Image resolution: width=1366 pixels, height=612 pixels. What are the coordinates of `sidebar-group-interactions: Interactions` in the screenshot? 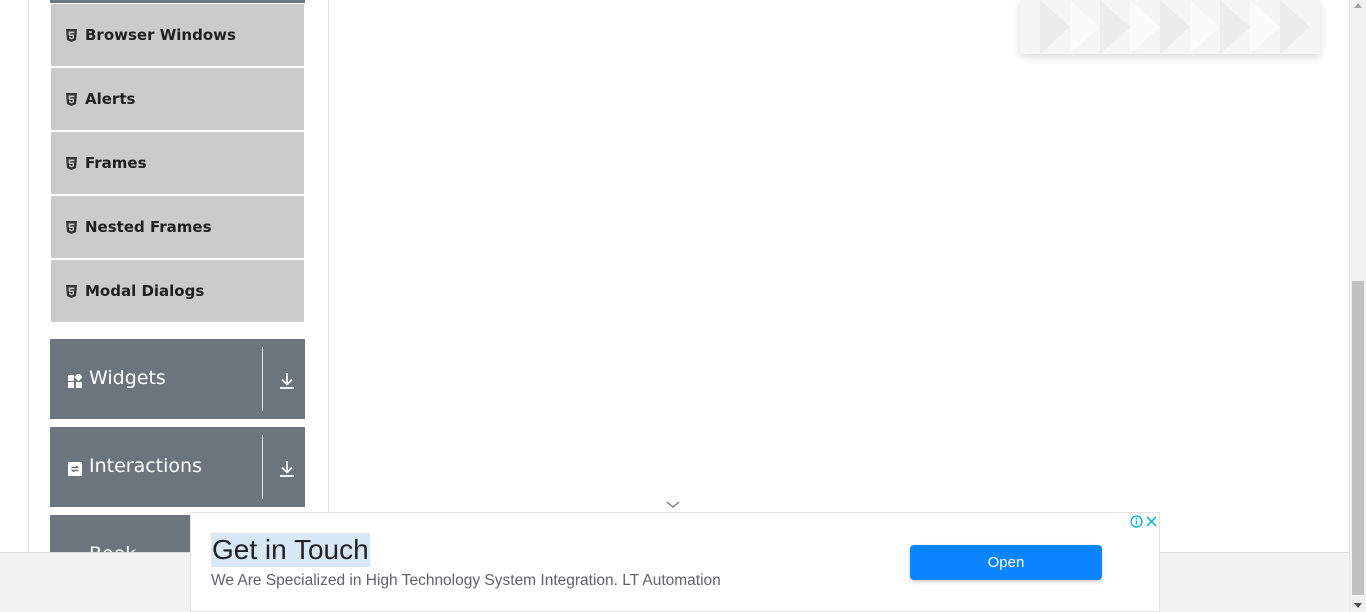 It's located at (177, 467).